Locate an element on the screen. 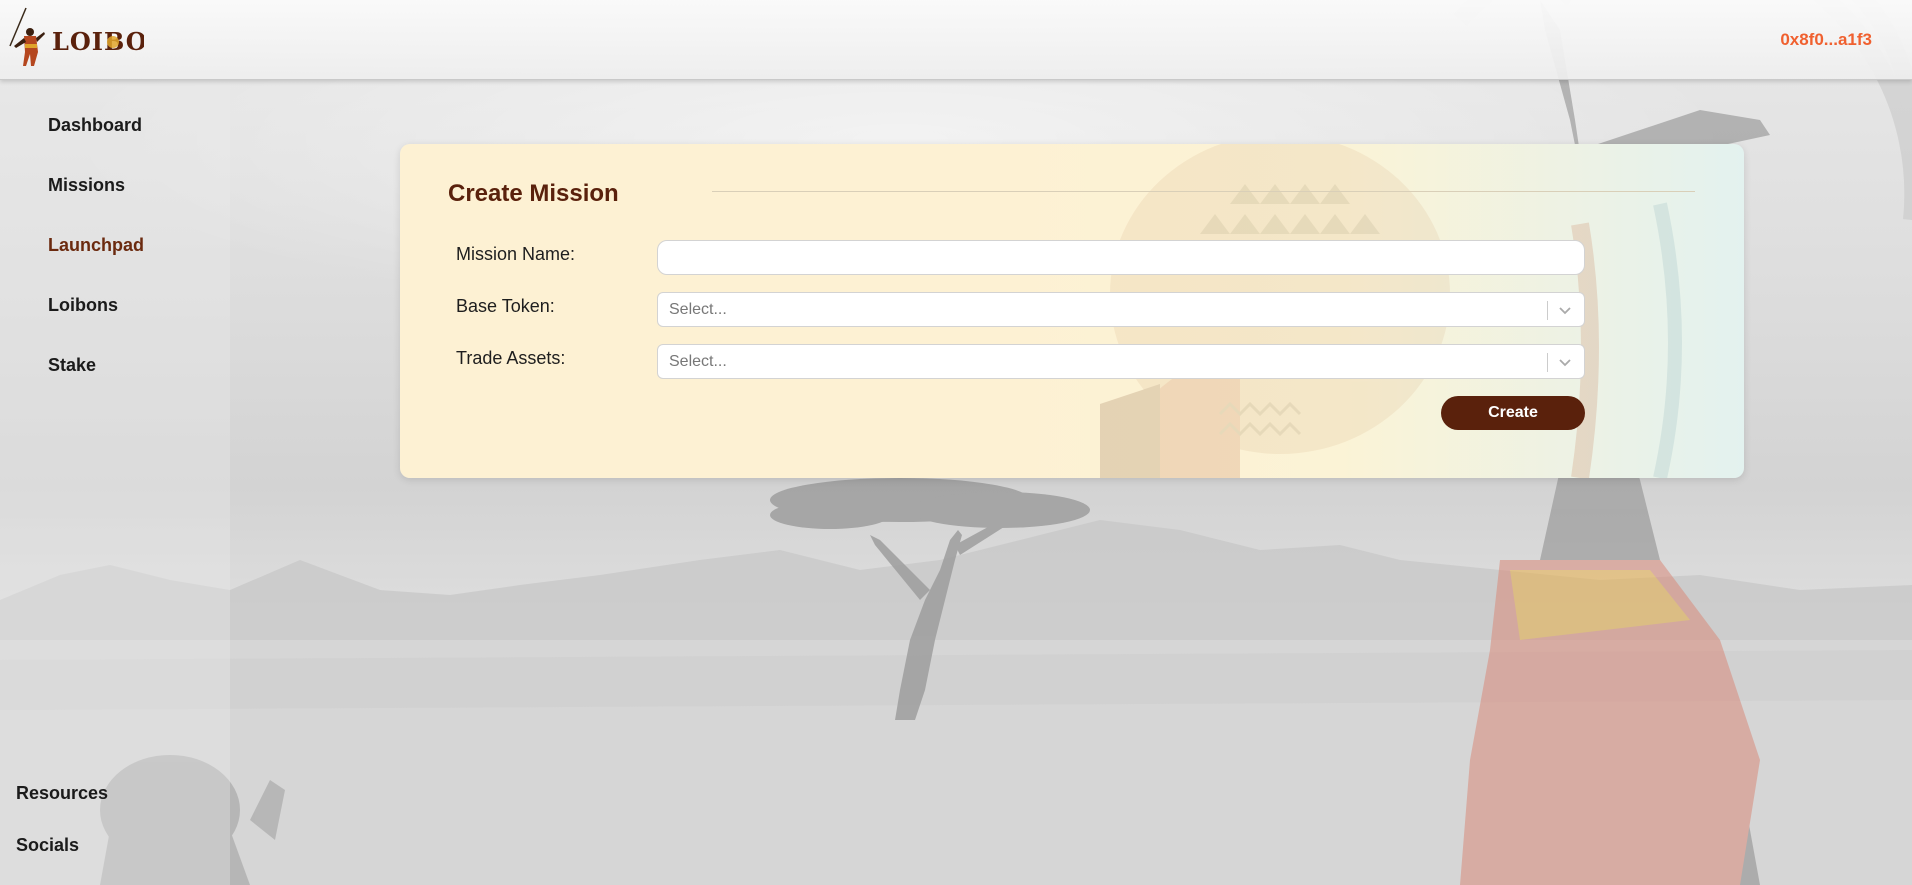 This screenshot has height=885, width=1912. loibon-logo: LOIBON is located at coordinates (87, 41).